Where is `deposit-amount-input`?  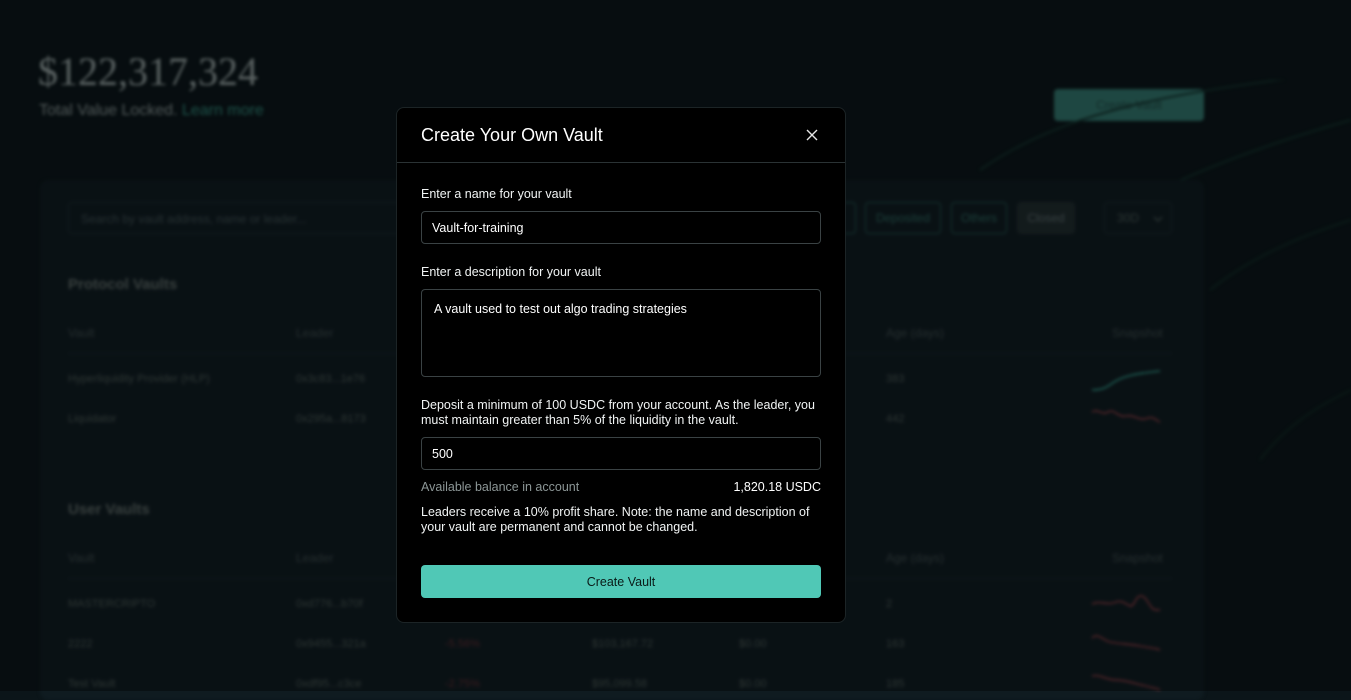
deposit-amount-input is located at coordinates (621, 453).